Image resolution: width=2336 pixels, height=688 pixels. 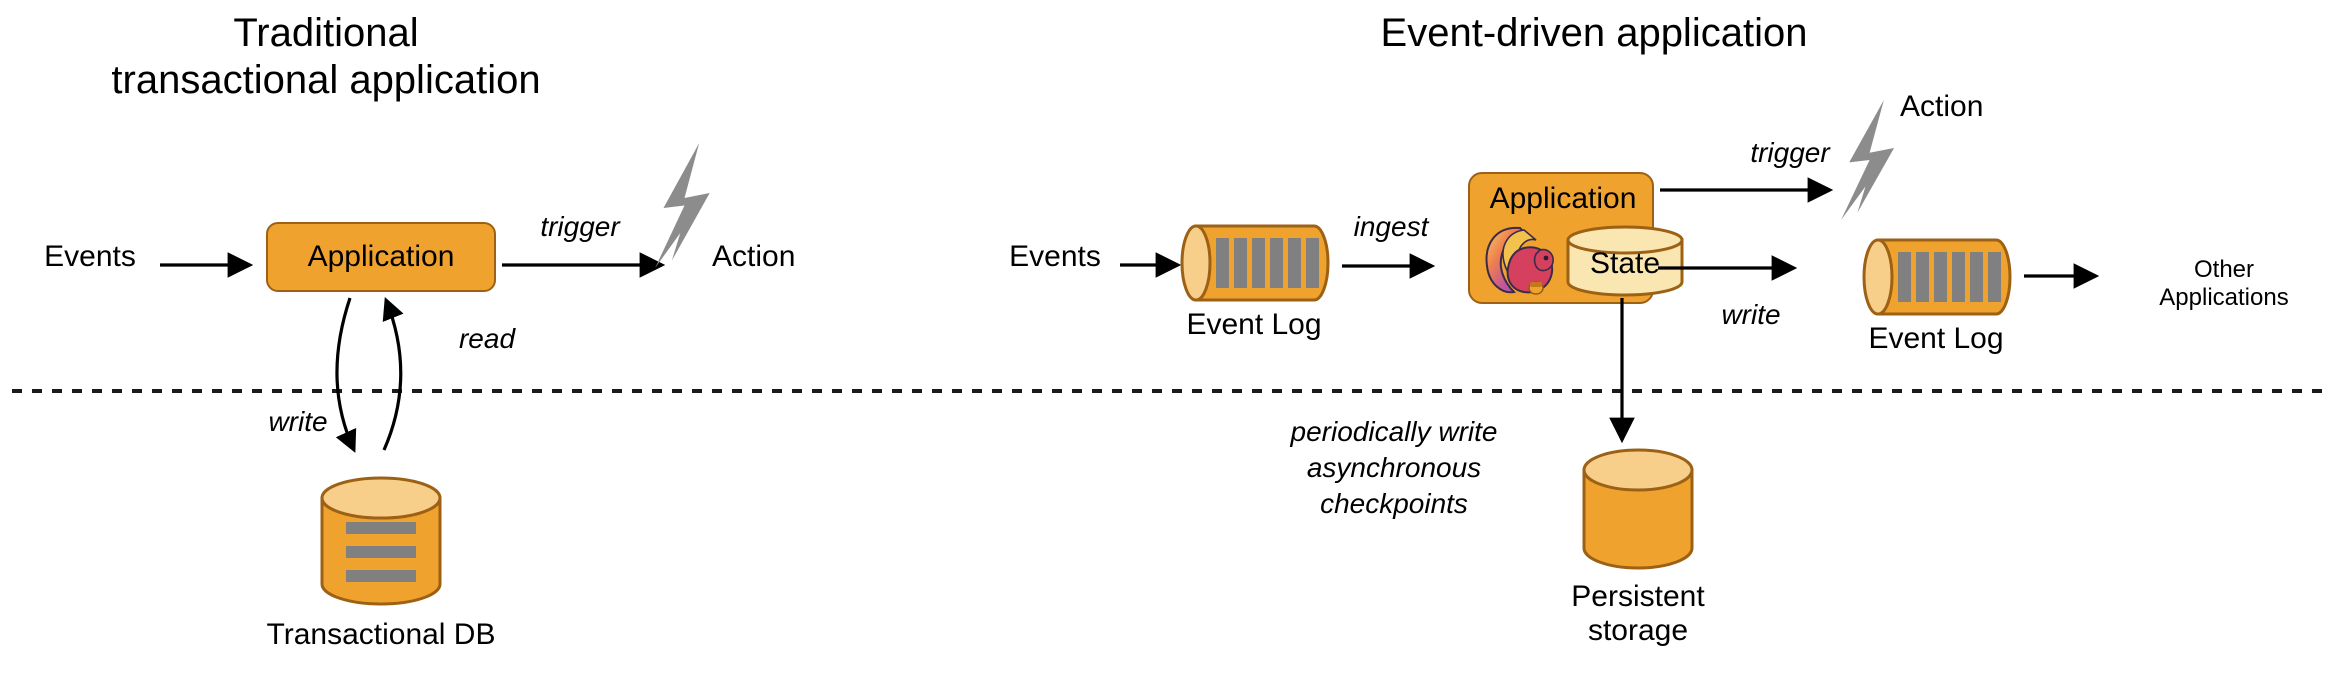 I want to click on left-application-box: Application, so click(x=381, y=257).